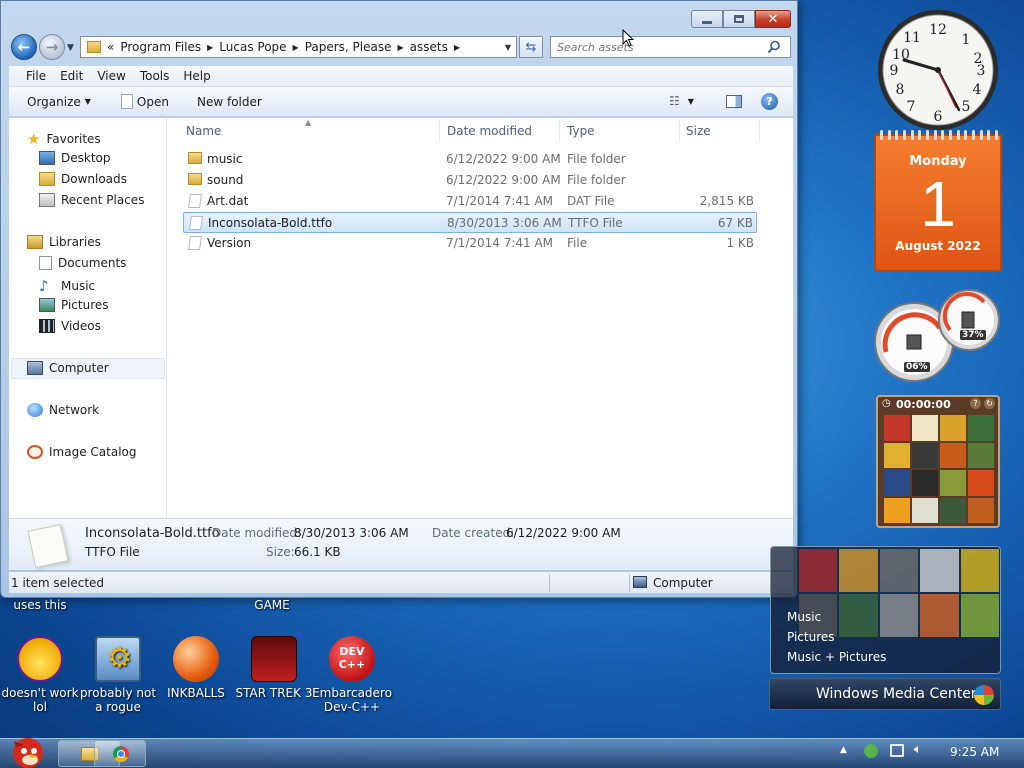 Image resolution: width=1024 pixels, height=768 pixels. What do you see at coordinates (918, 749) in the screenshot?
I see `volume-icon: 🔈︎` at bounding box center [918, 749].